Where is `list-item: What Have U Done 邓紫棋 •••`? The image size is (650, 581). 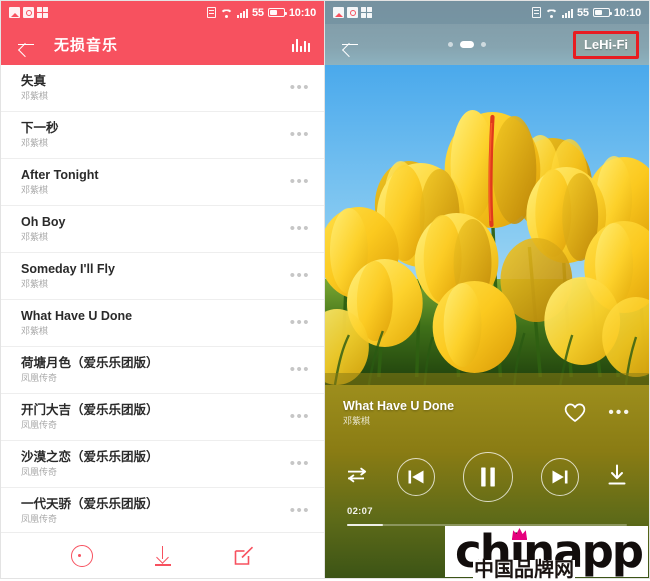
list-item: What Have U Done 邓紫棋 ••• is located at coordinates (162, 323).